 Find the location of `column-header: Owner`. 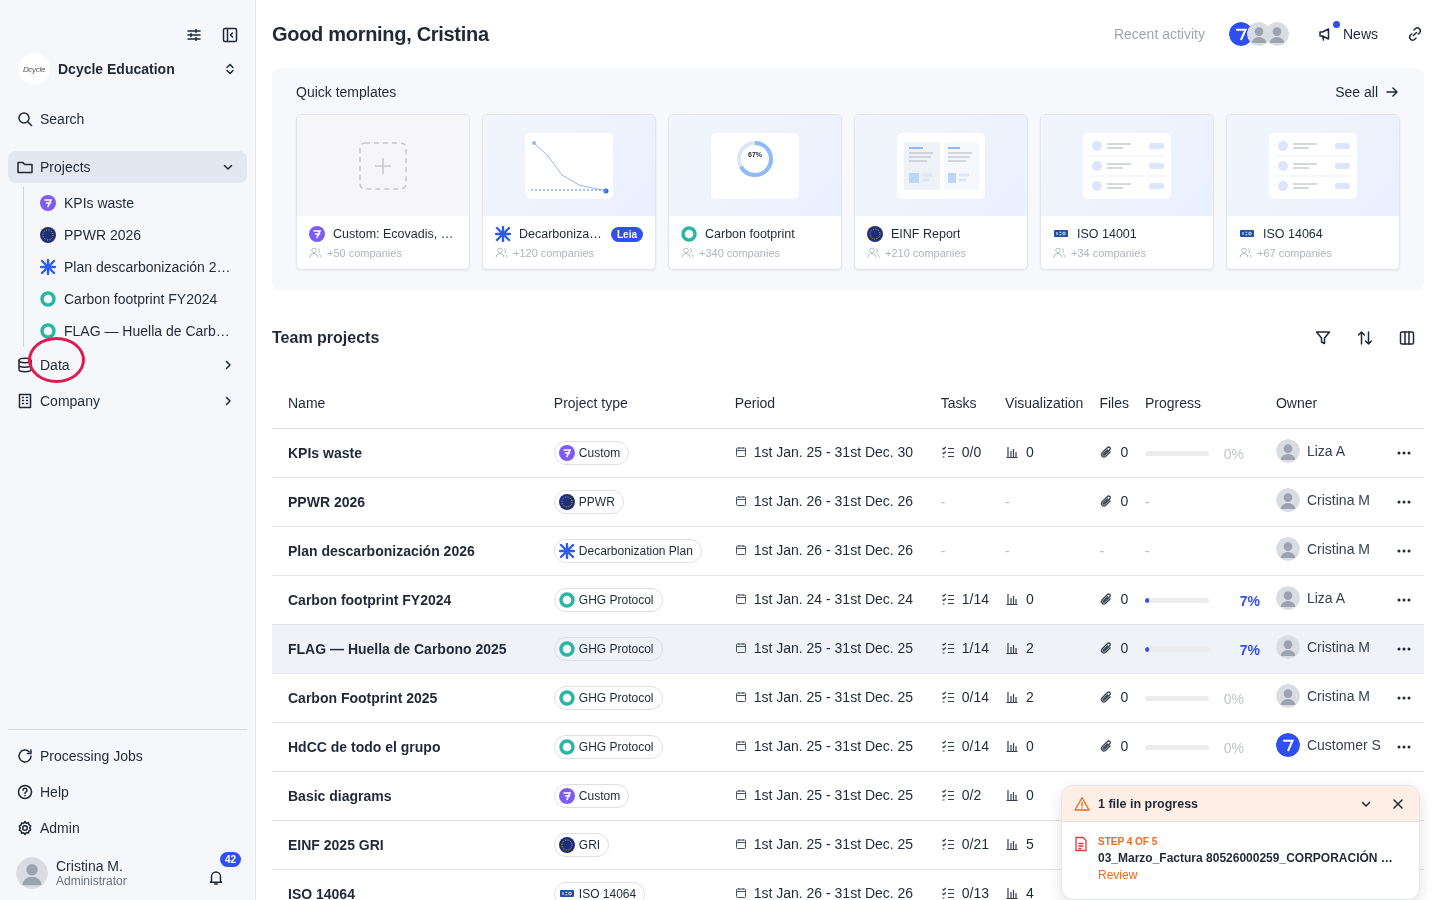

column-header: Owner is located at coordinates (1320, 403).